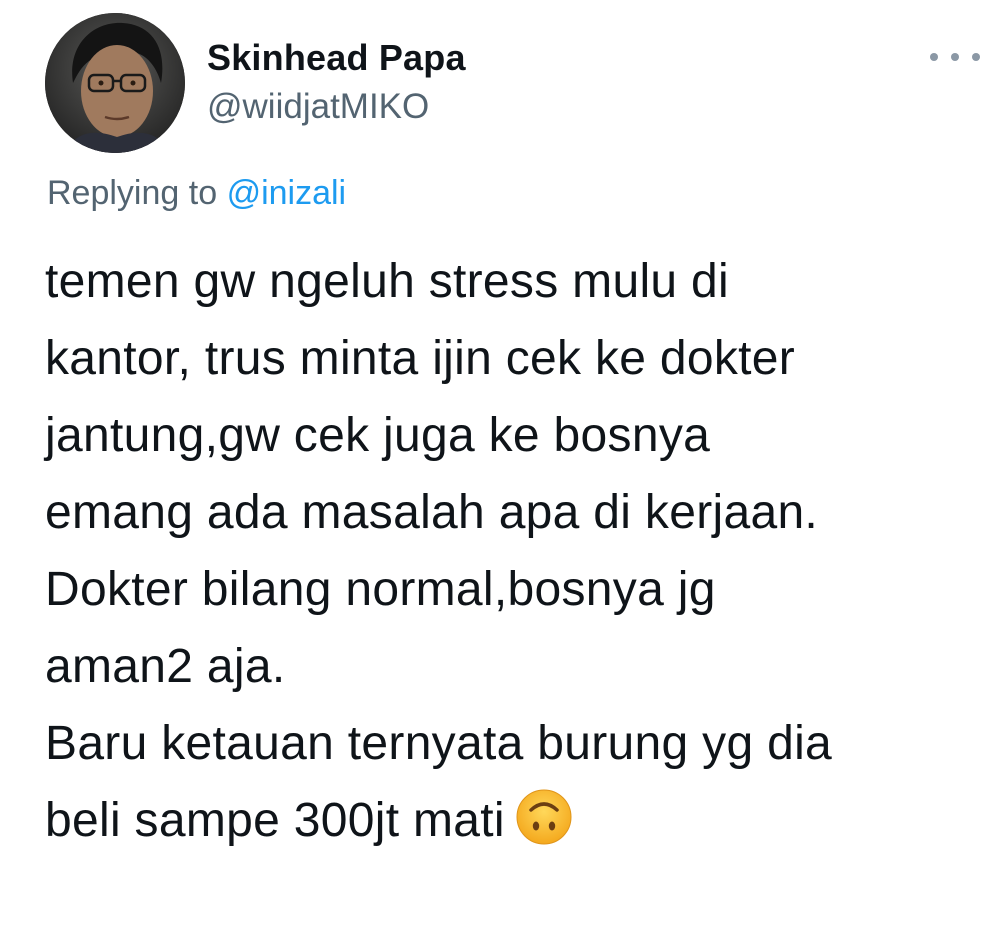 The width and height of the screenshot is (1000, 925). I want to click on replying-to: Replying to @inizali, so click(196, 193).